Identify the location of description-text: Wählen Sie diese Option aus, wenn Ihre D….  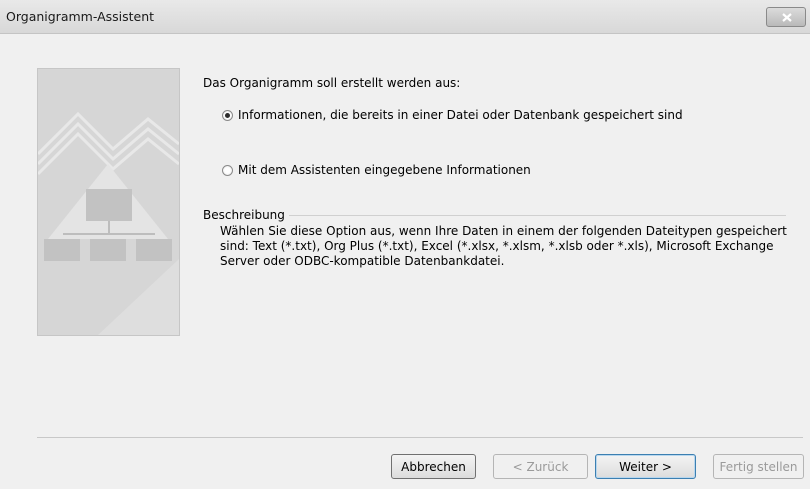
(503, 246).